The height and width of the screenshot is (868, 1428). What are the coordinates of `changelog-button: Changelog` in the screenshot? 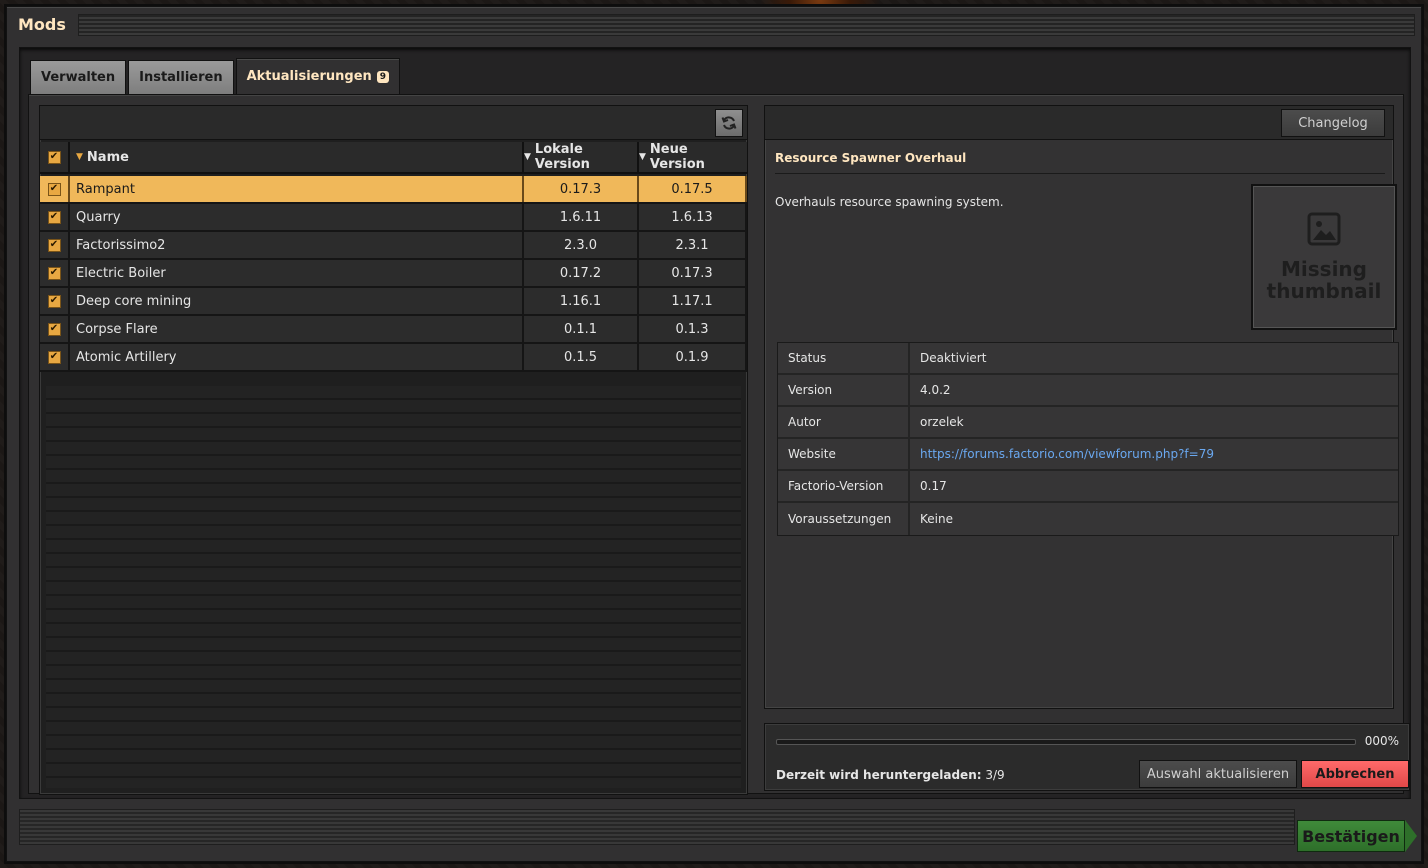 It's located at (1333, 123).